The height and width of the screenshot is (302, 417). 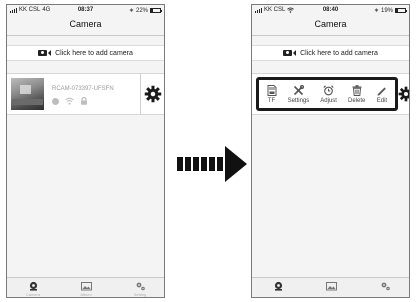 What do you see at coordinates (85, 10) in the screenshot?
I see `status-bar: KK CSL 4G 08:37 ∗ 22%` at bounding box center [85, 10].